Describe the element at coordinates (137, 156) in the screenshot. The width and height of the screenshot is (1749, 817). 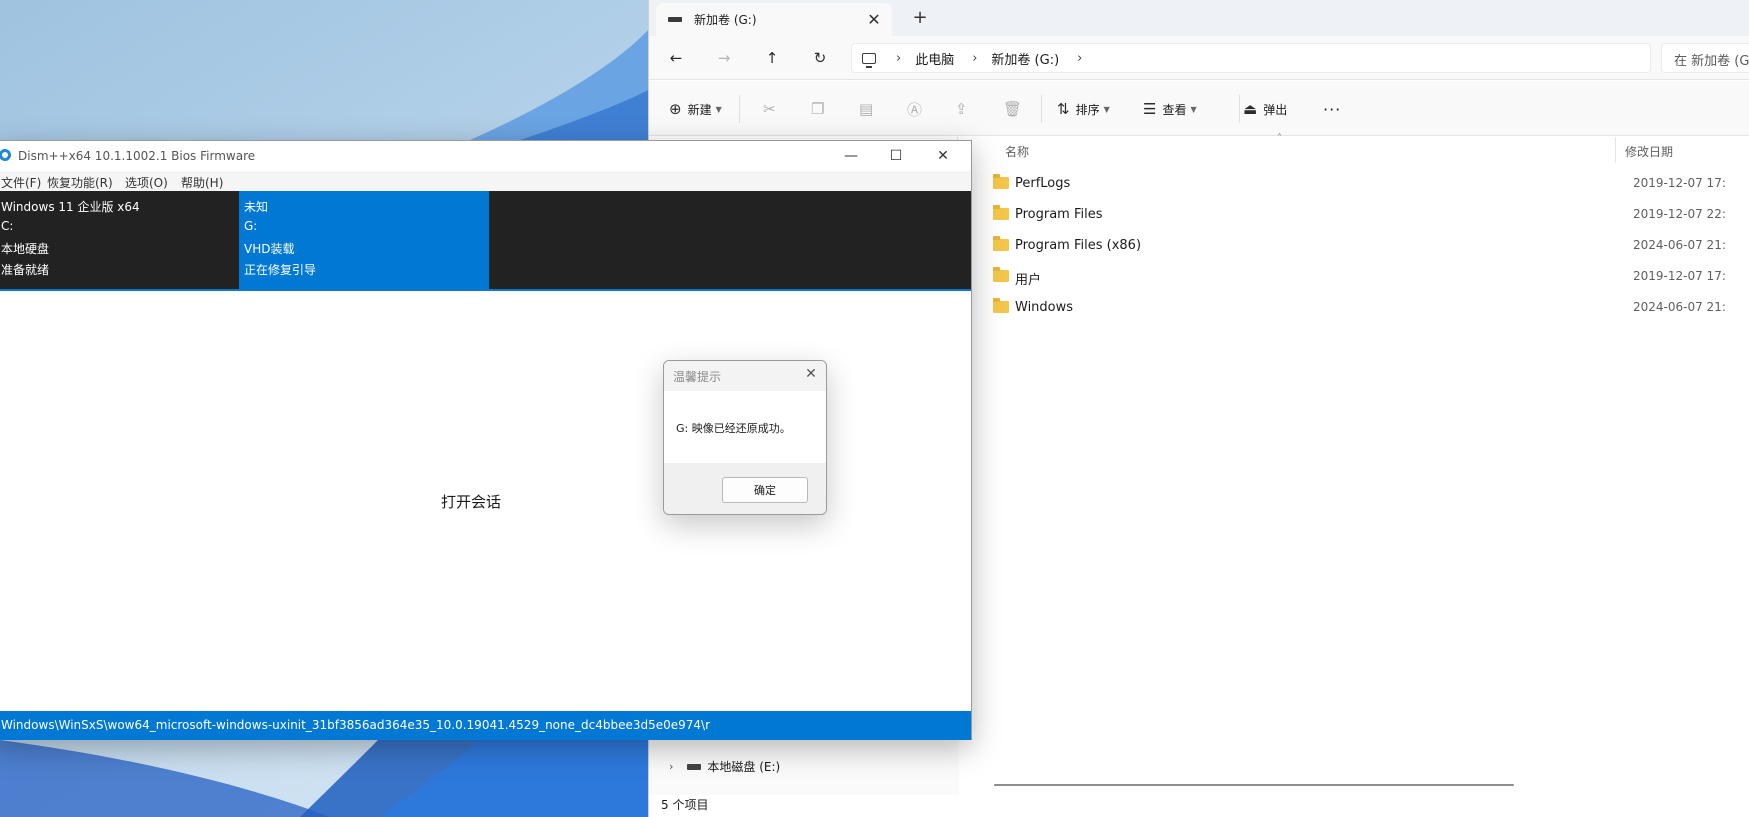
I see `window-title: Dism++x64 10.1.1002.1 Bios Firmware` at that location.